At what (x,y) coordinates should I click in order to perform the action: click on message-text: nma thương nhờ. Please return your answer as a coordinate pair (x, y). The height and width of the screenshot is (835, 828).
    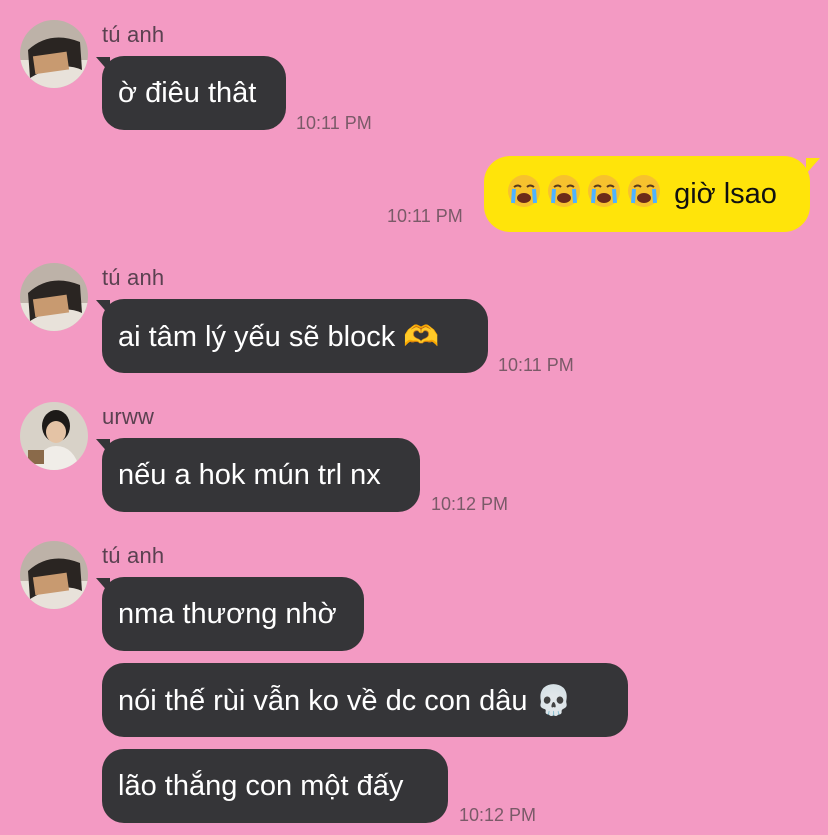
    Looking at the image, I should click on (227, 614).